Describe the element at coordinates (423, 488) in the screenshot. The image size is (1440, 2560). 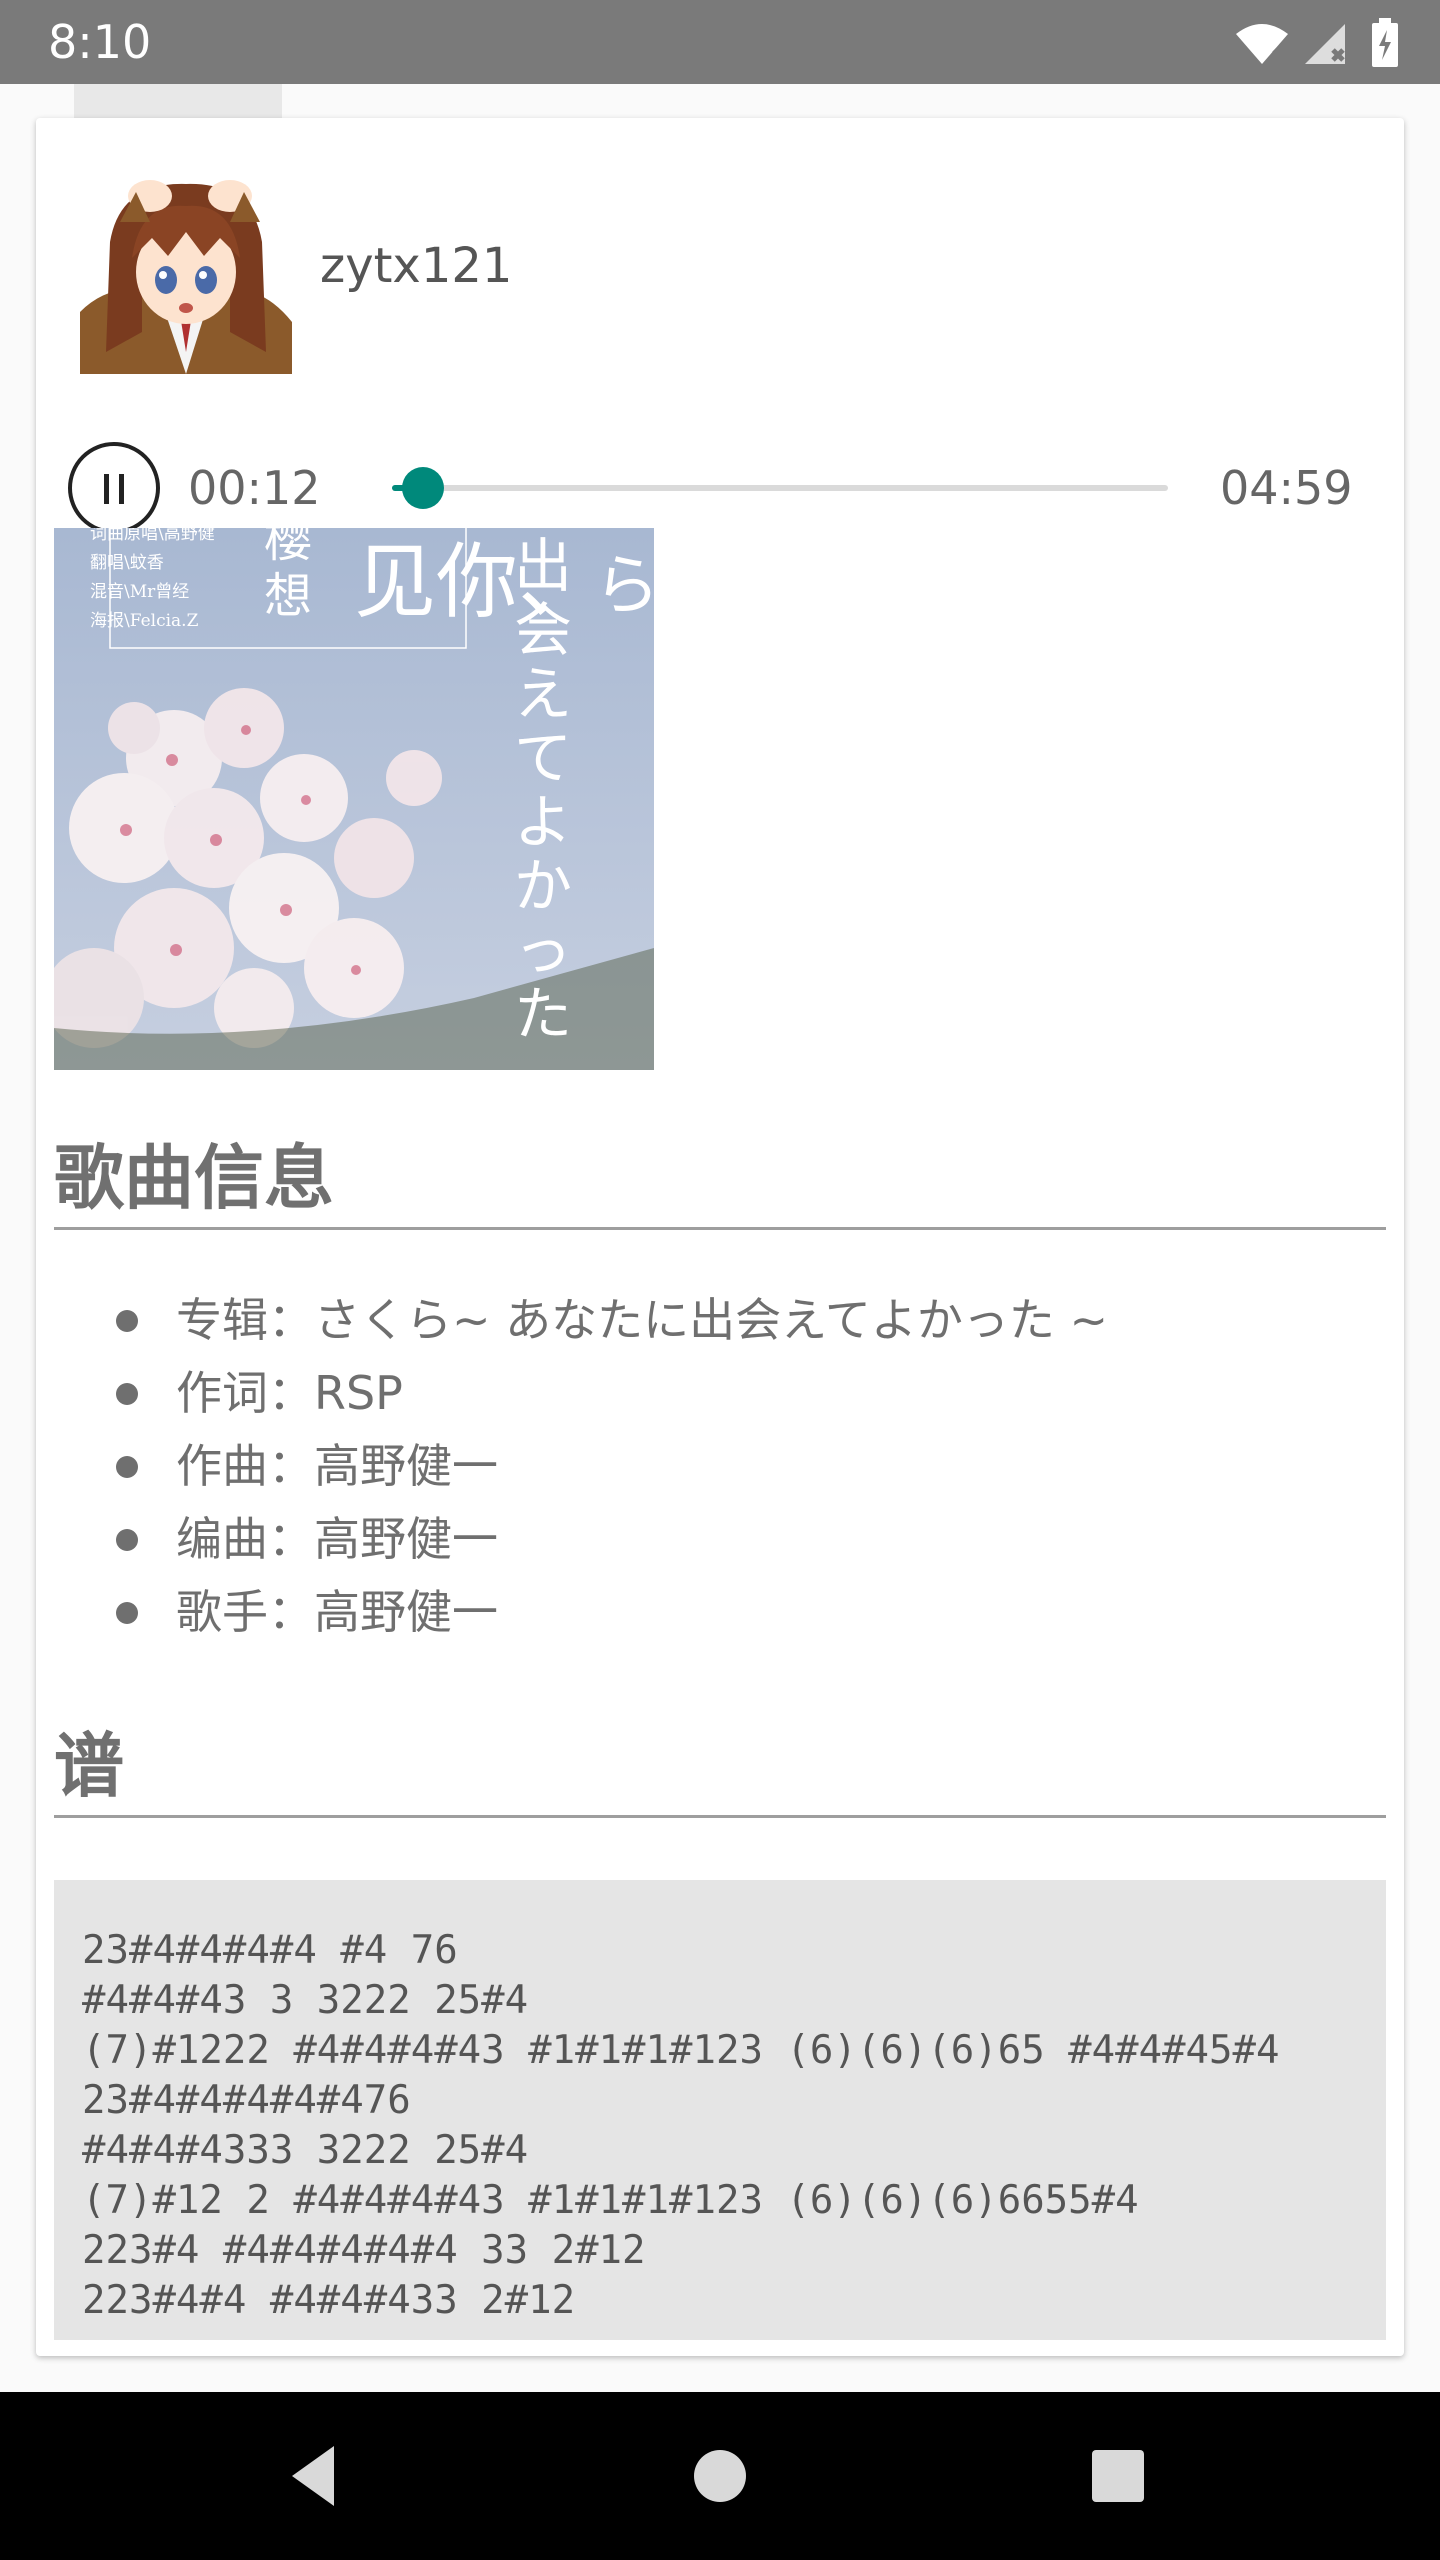
I see `seek-thumb` at that location.